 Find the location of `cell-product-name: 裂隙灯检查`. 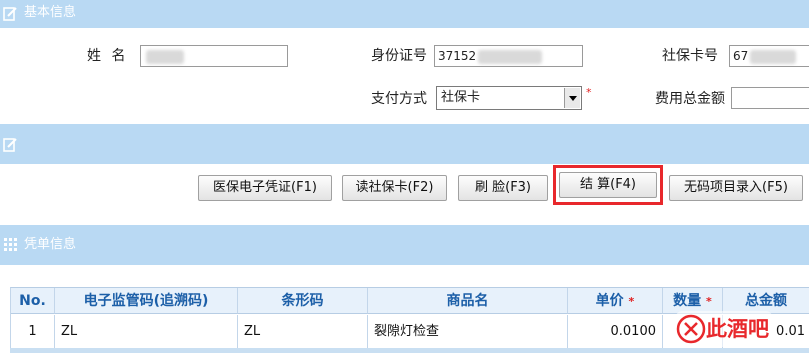

cell-product-name: 裂隙灯检查 is located at coordinates (468, 331).